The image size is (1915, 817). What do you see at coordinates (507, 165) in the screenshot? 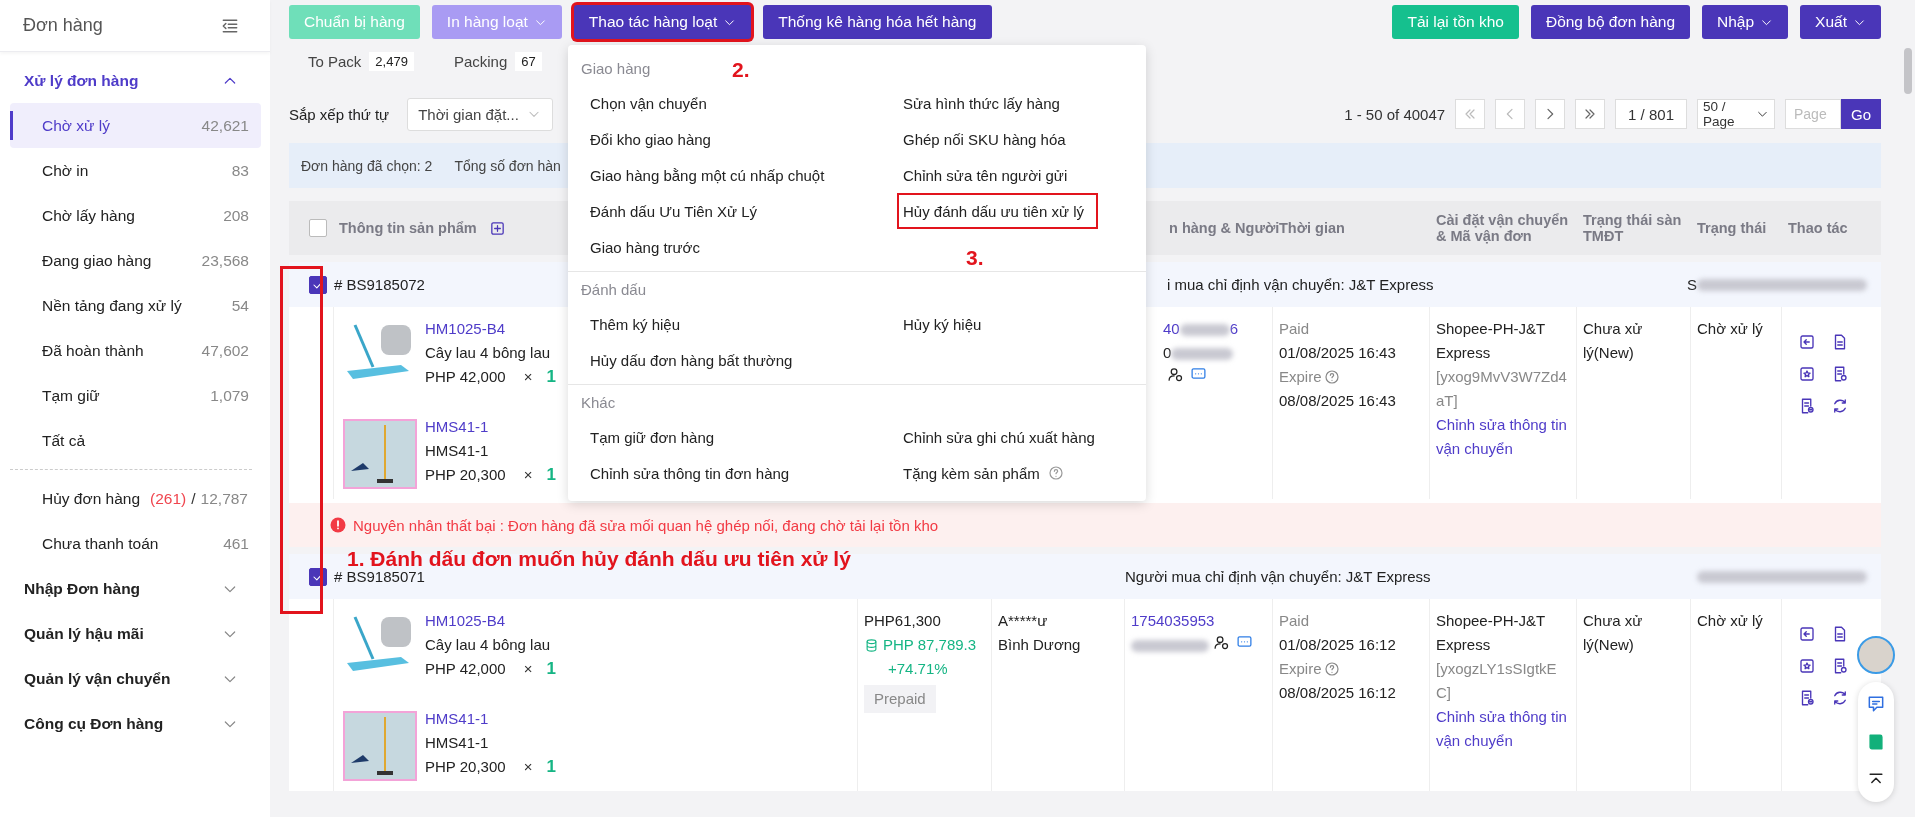
I see `total-orders: Tổng số đơn hàn` at bounding box center [507, 165].